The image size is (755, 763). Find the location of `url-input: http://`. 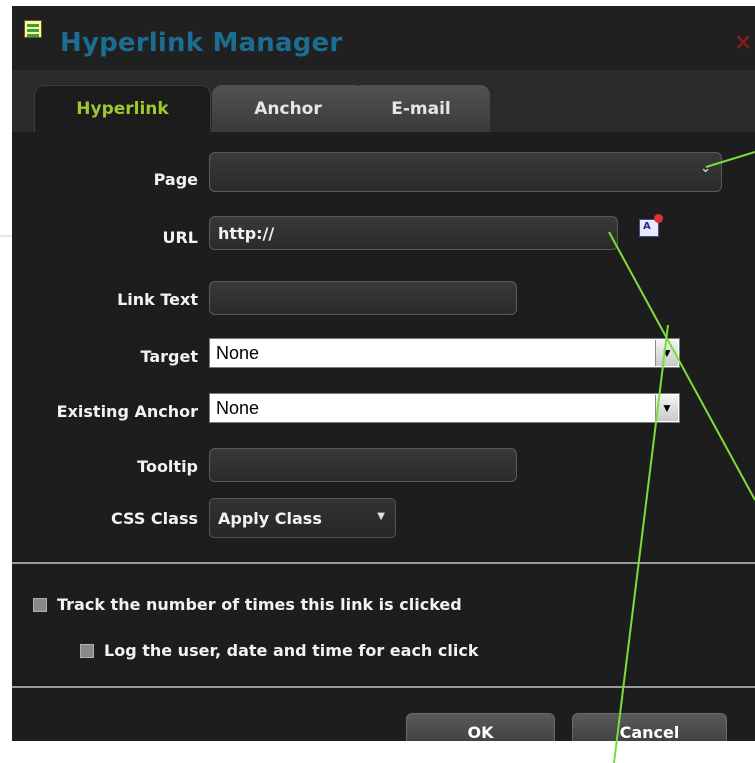

url-input: http:// is located at coordinates (413, 233).